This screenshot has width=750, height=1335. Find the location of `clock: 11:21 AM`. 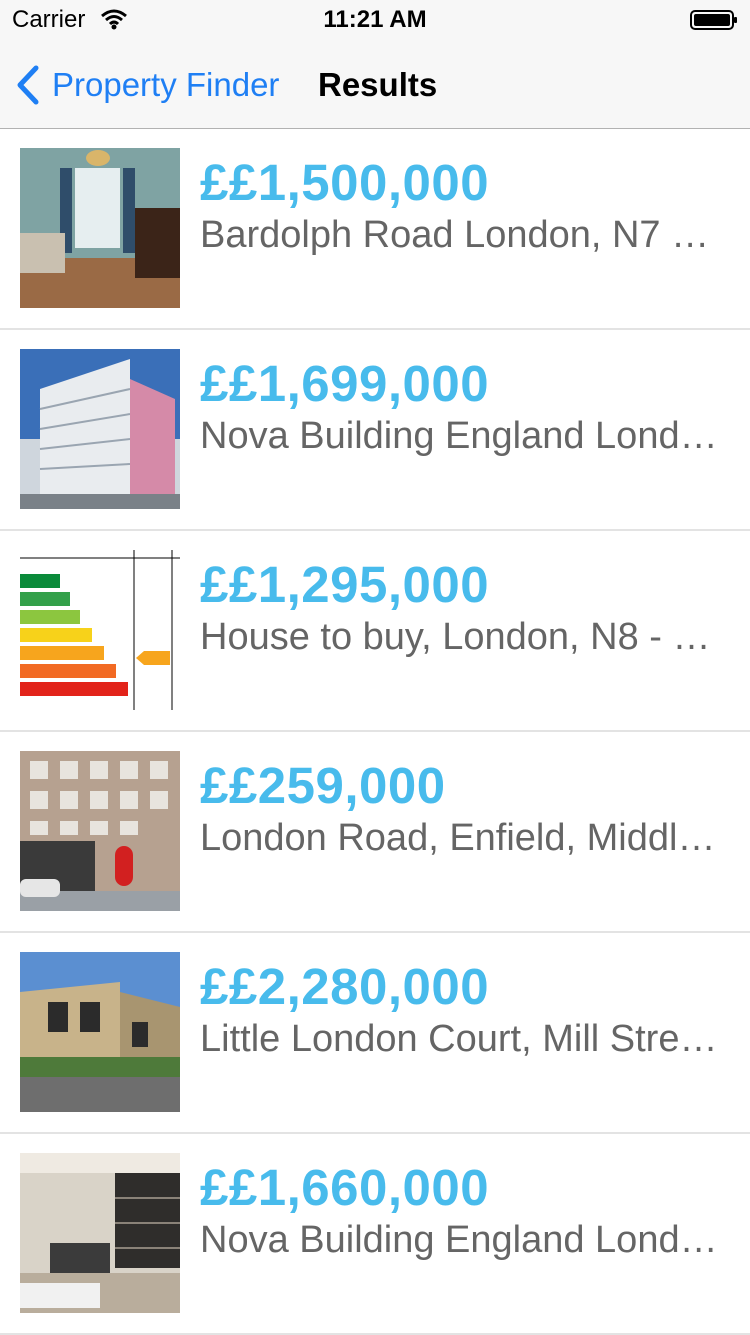

clock: 11:21 AM is located at coordinates (375, 19).